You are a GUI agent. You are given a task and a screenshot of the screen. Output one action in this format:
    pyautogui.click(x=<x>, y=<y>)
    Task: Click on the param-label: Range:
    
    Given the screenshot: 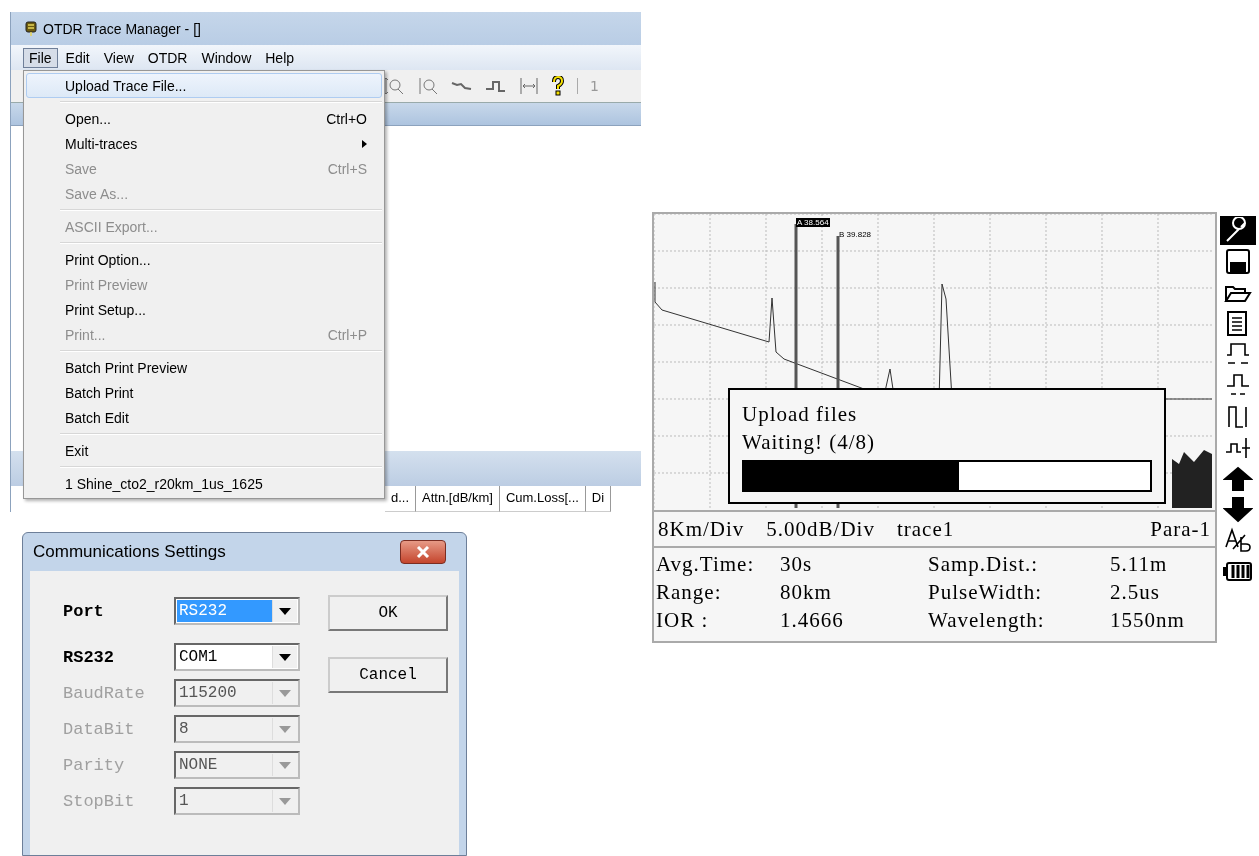 What is the action you would take?
    pyautogui.click(x=689, y=592)
    